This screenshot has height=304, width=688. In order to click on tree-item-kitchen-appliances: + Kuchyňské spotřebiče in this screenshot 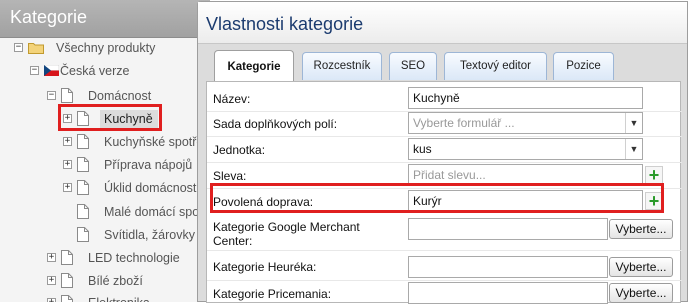, I will do `click(136, 142)`.